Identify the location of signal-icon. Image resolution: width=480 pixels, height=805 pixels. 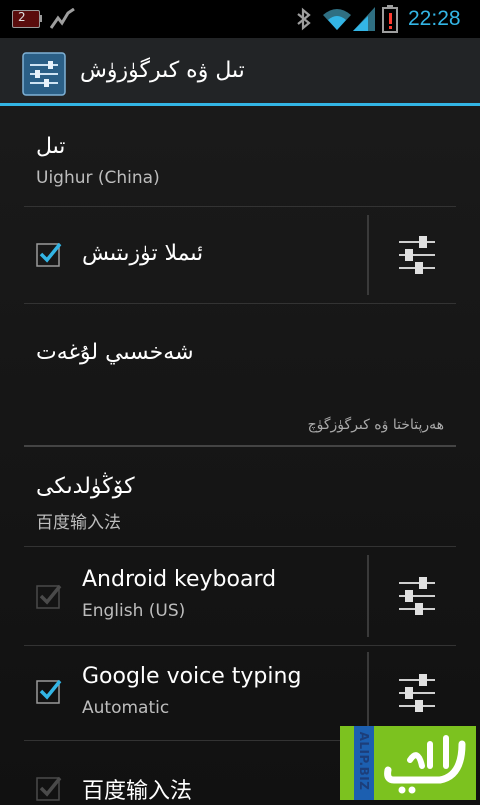
(364, 19).